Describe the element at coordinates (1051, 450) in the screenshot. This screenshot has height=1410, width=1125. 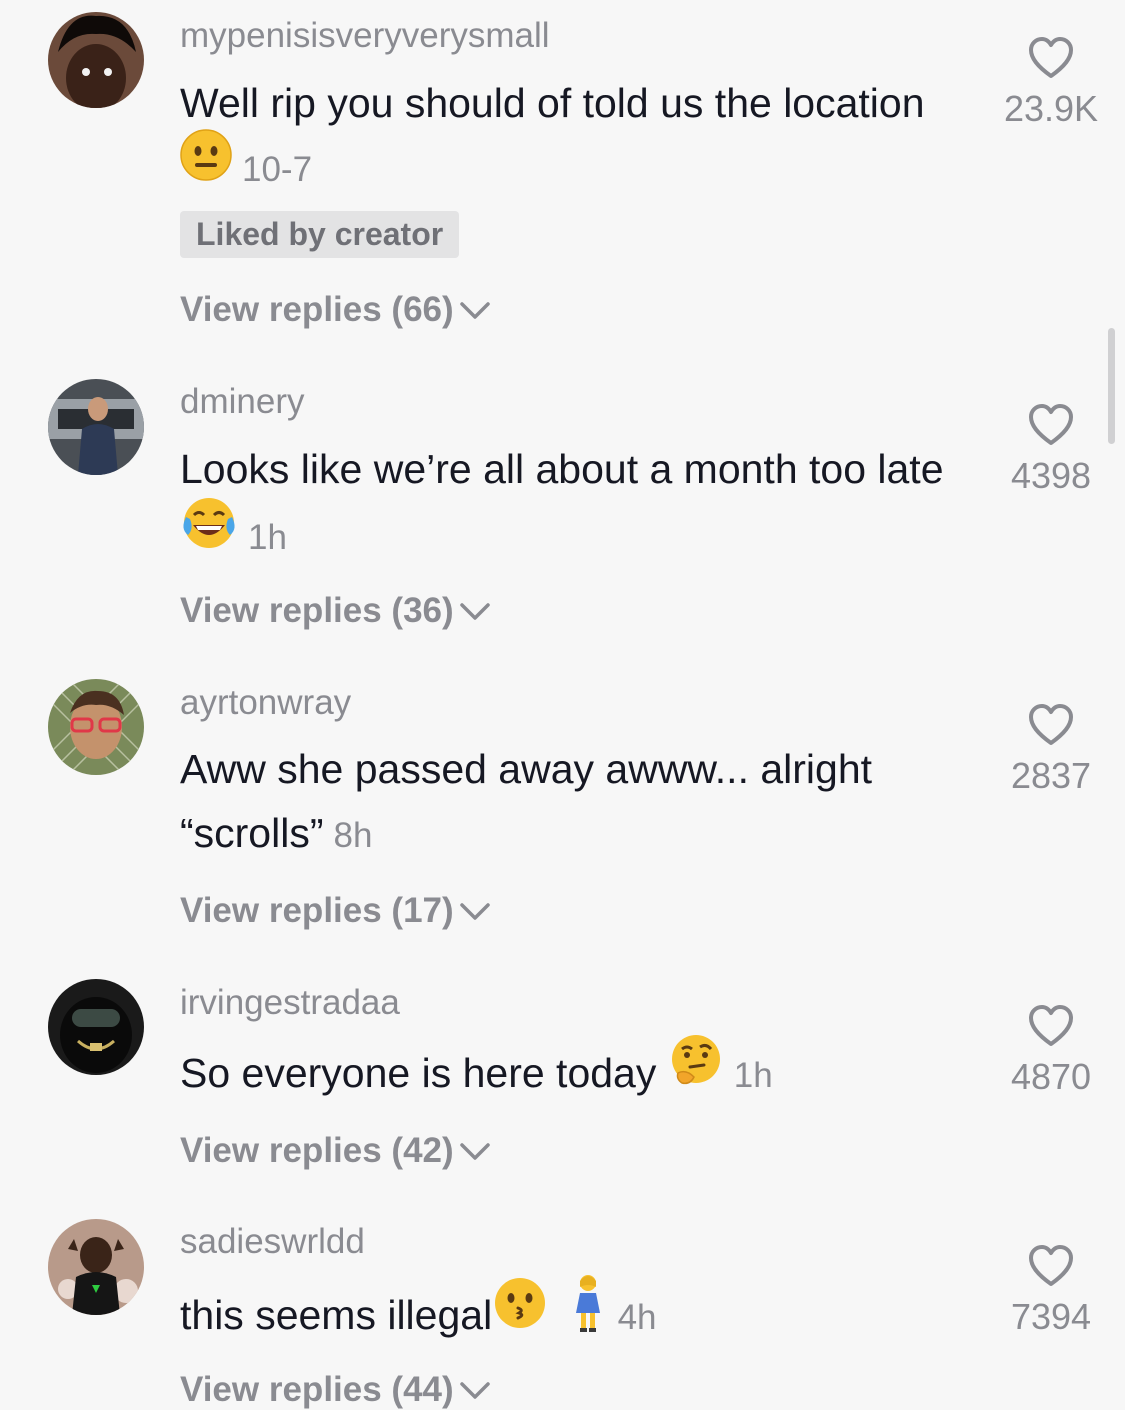
I see `like-button: 4398` at that location.